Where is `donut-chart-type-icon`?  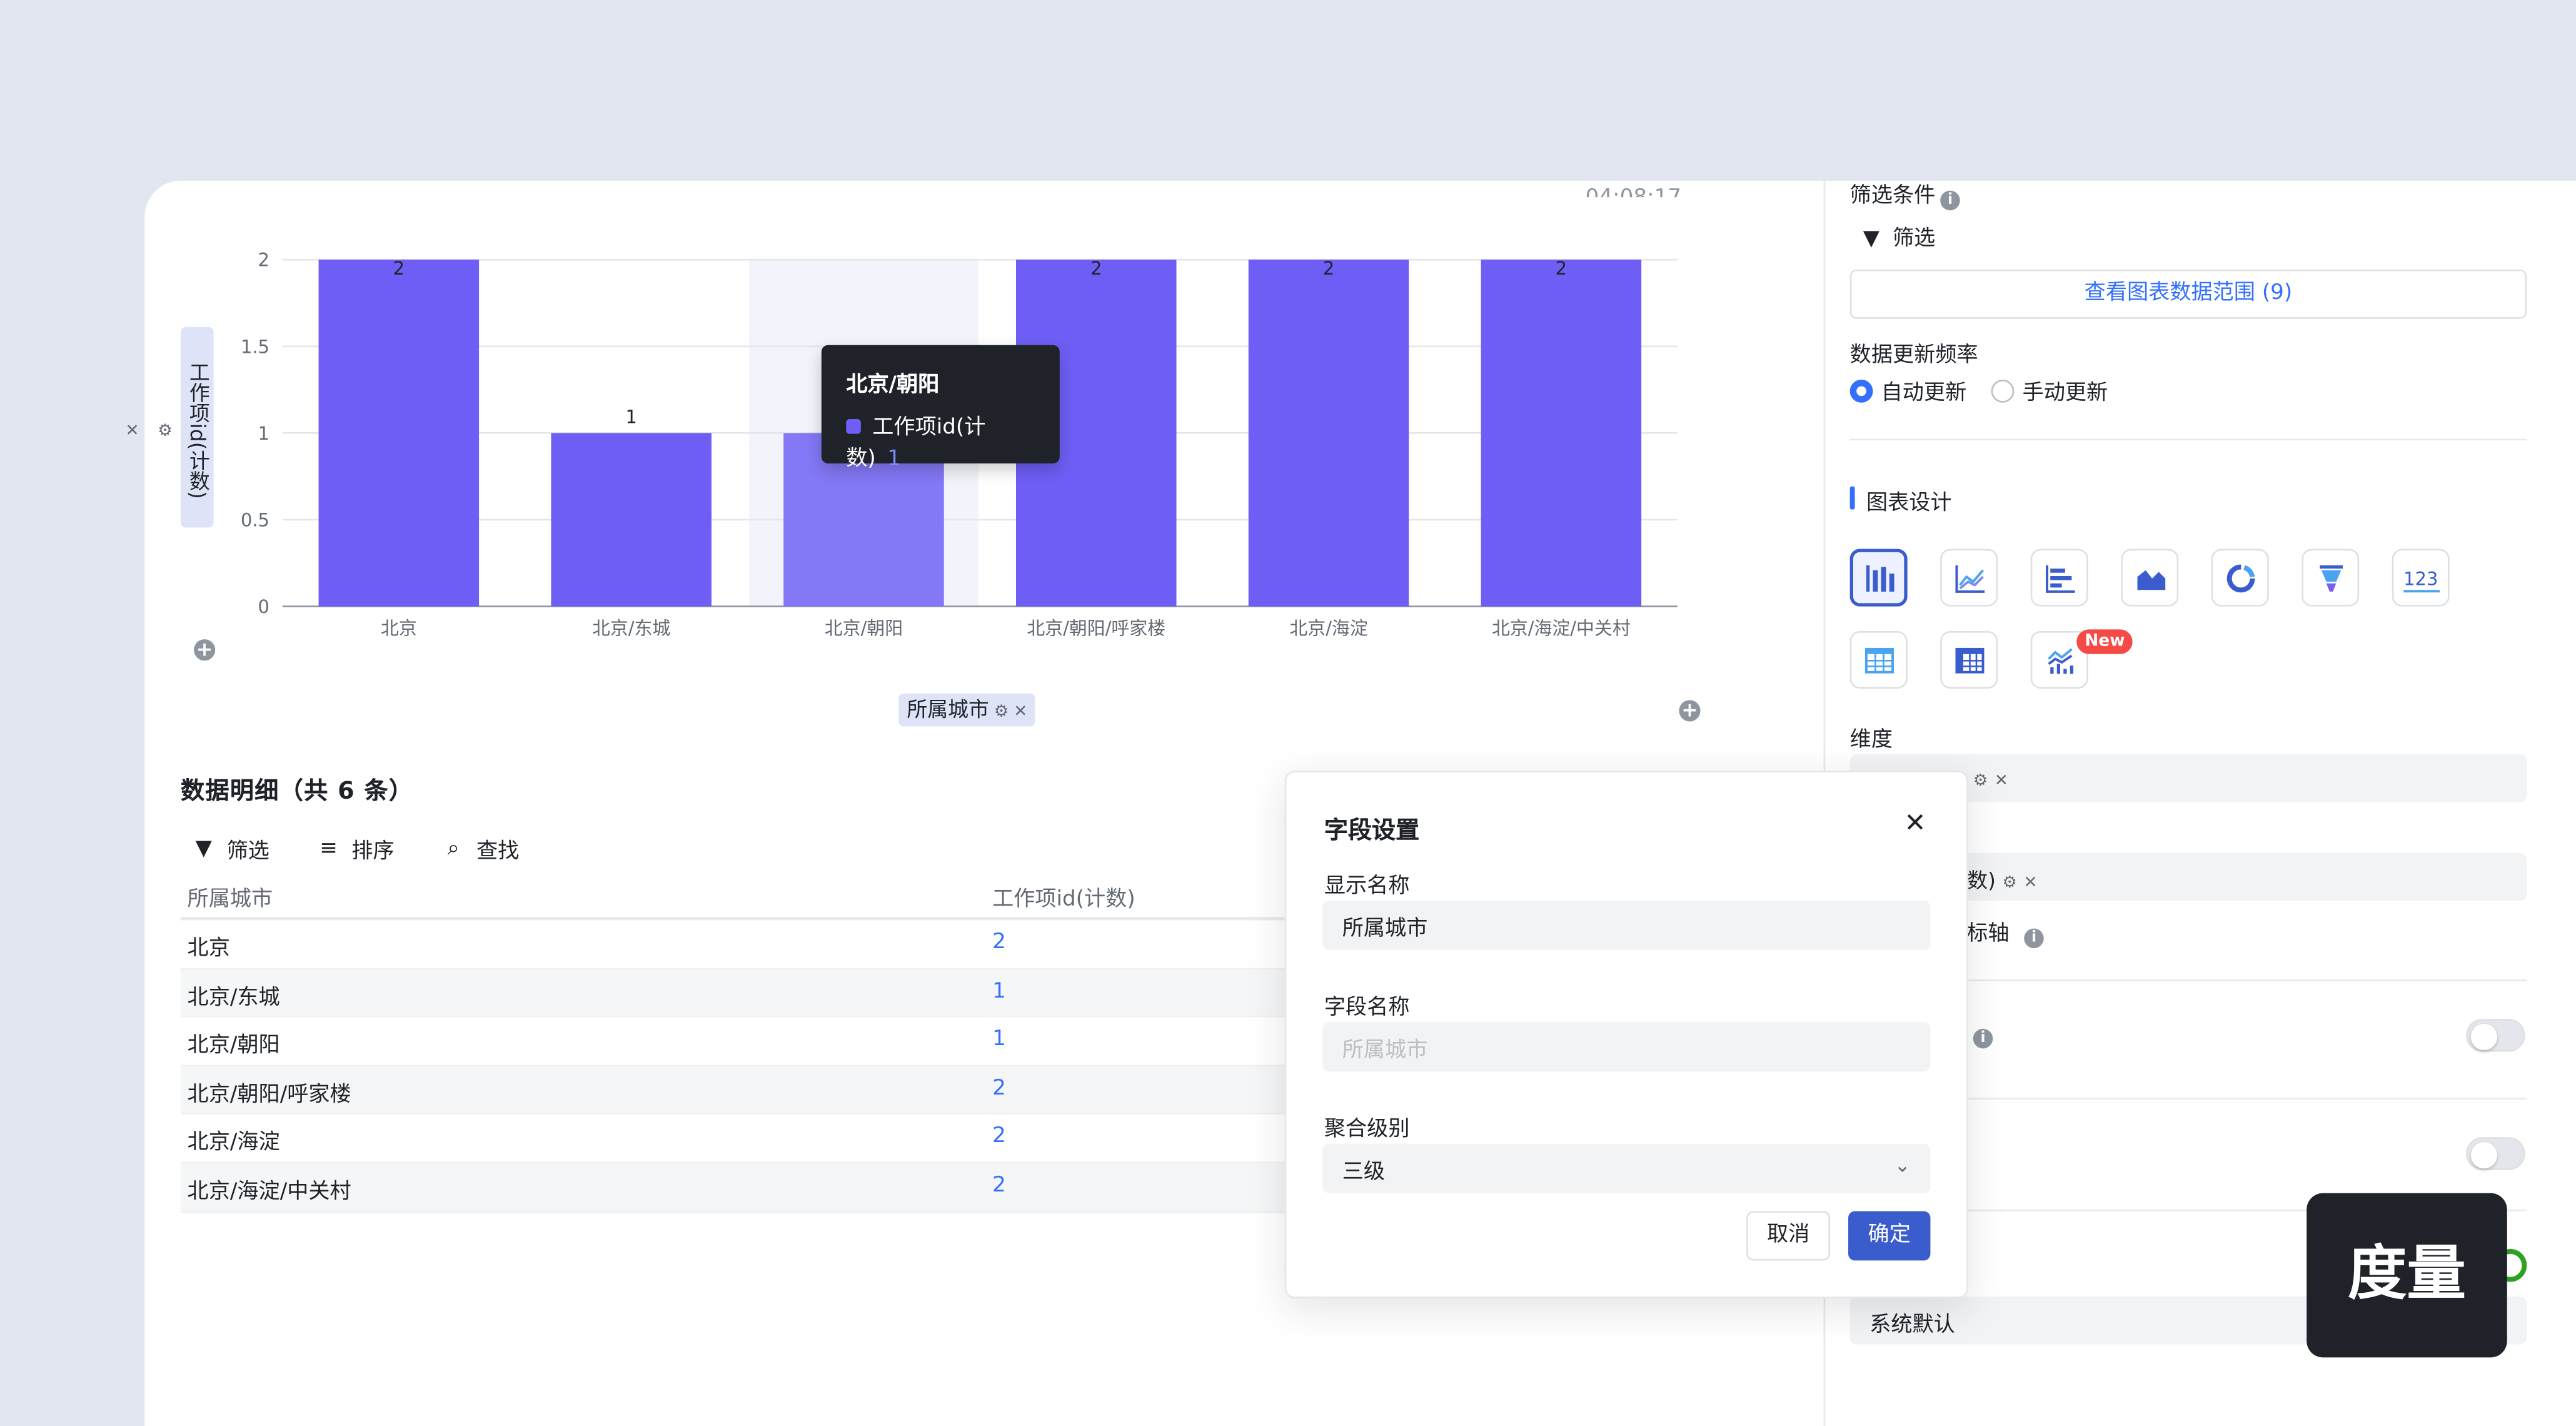 donut-chart-type-icon is located at coordinates (2240, 578).